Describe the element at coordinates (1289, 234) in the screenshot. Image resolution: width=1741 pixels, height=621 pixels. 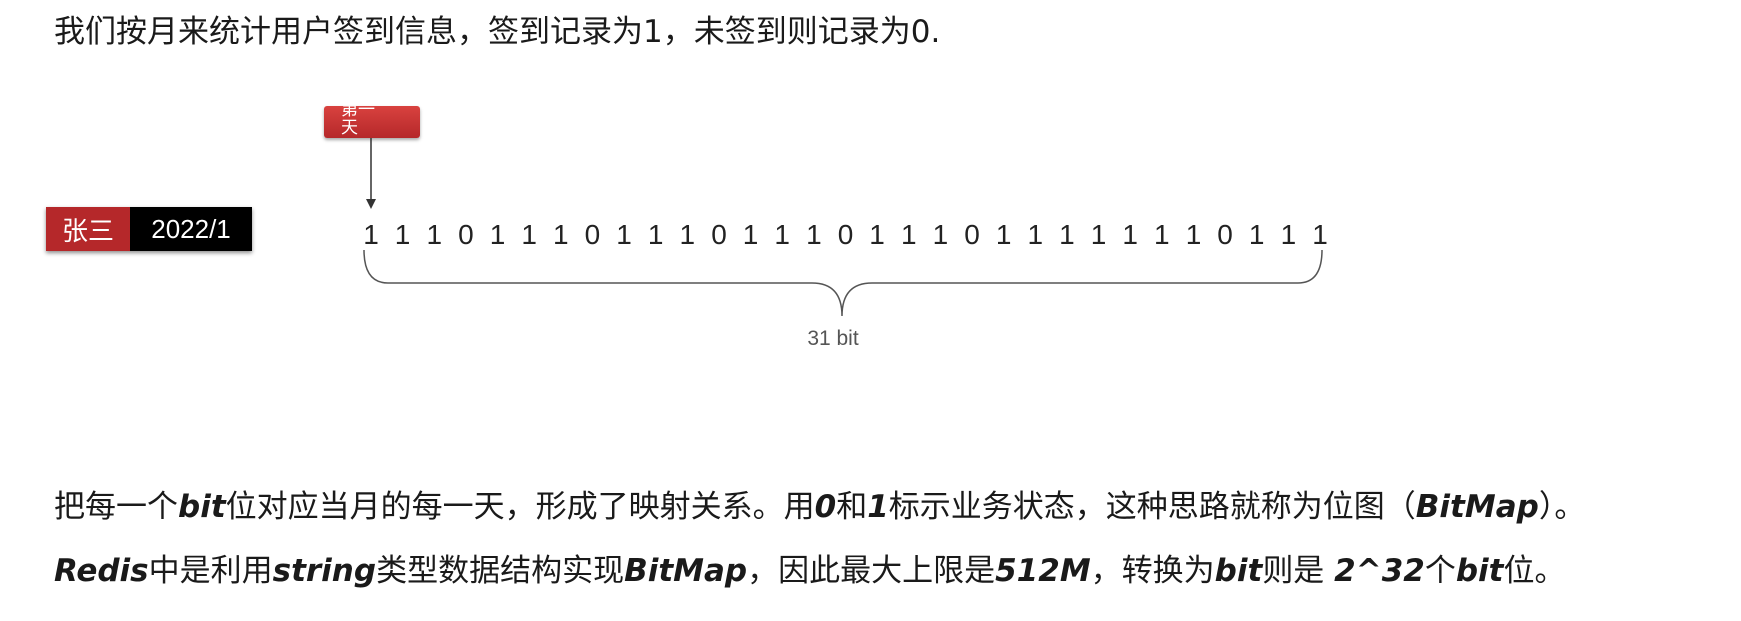
I see `bit-day-30: 1` at that location.